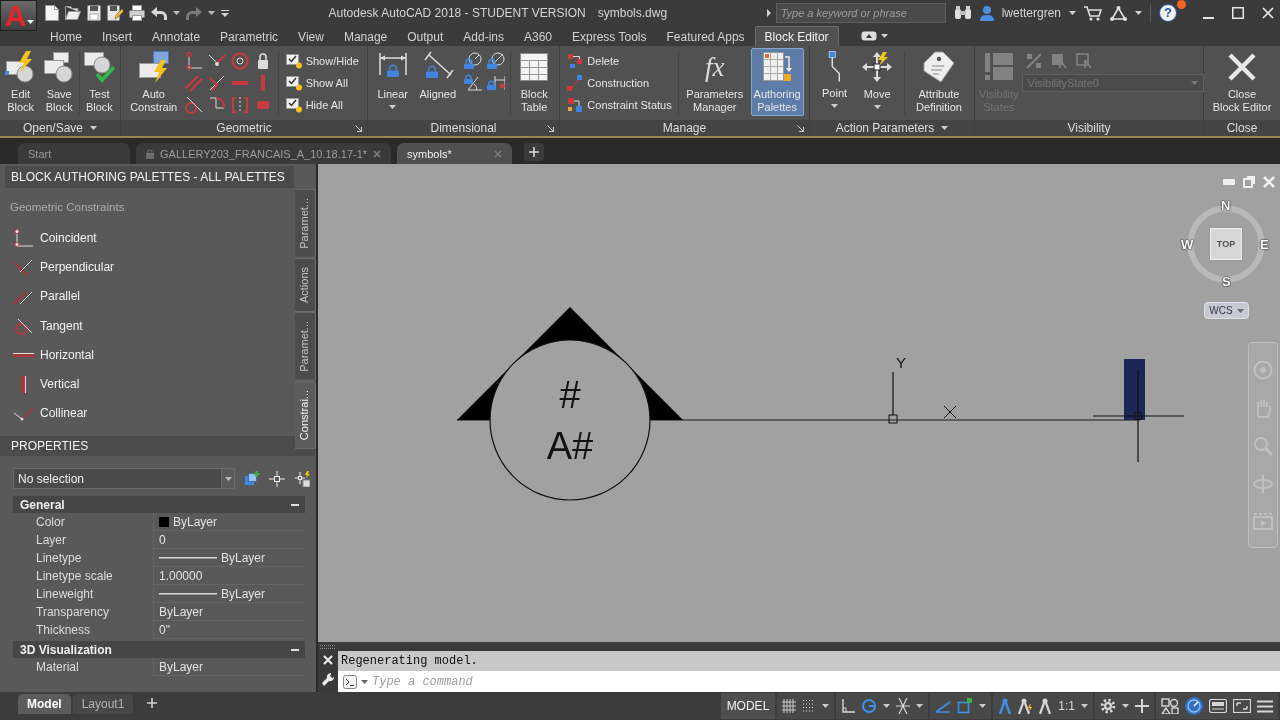 This screenshot has width=1280, height=720. I want to click on attribute-definition-button: Attribute Definition, so click(939, 82).